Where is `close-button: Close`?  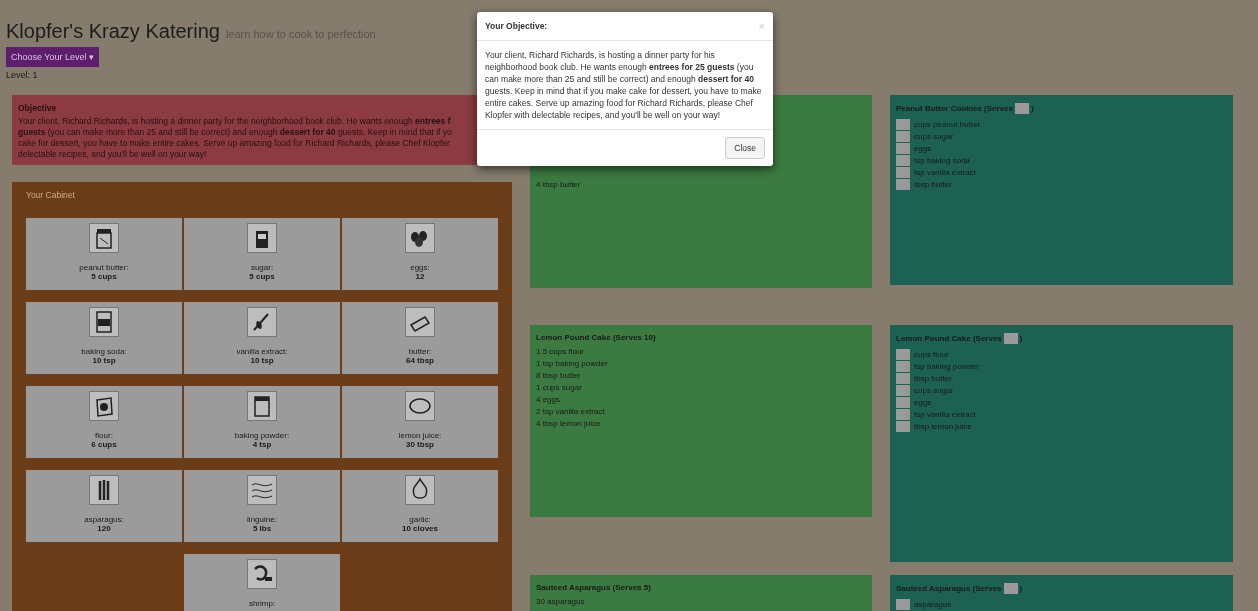
close-button: Close is located at coordinates (745, 148).